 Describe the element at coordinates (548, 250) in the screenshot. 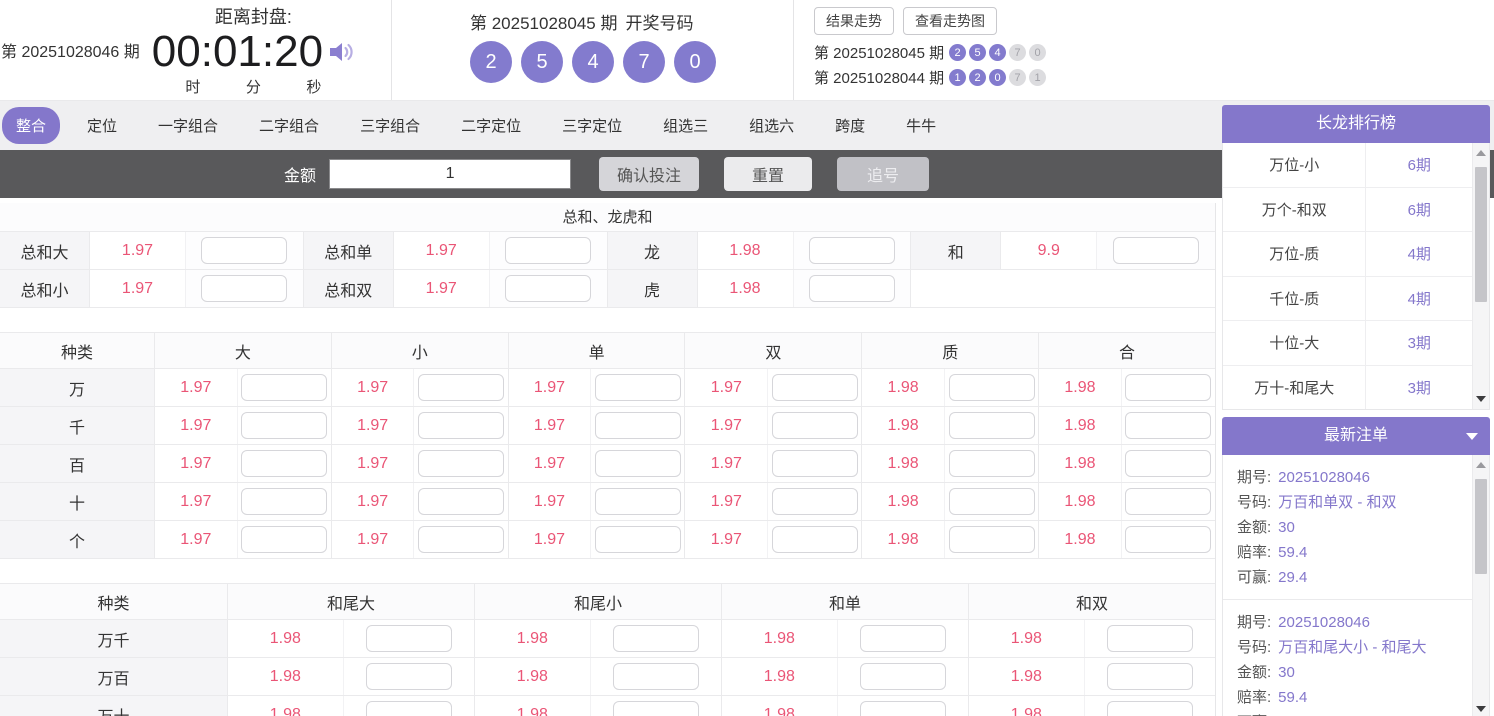

I see `bet-input-总和单` at that location.